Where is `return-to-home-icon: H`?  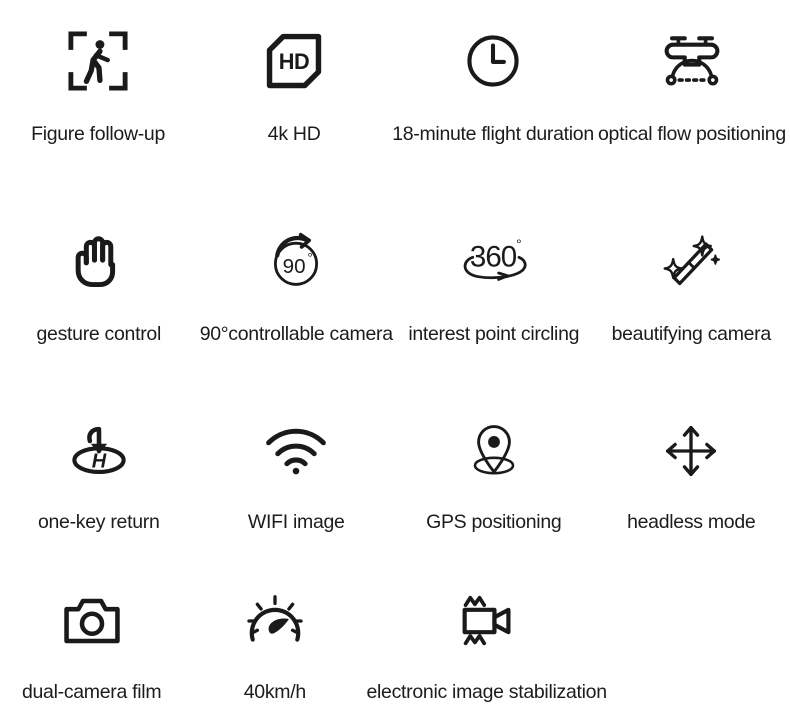 return-to-home-icon: H is located at coordinates (99, 451).